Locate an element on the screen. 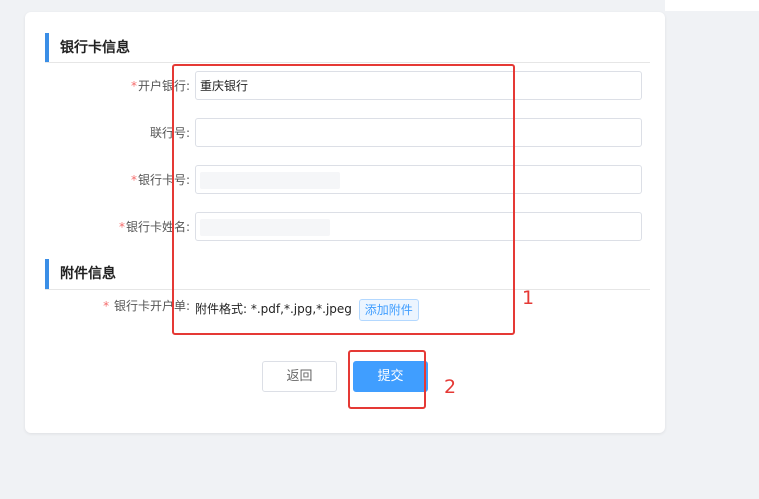 This screenshot has width=759, height=499. card-number-label: *银行卡号: is located at coordinates (107, 180).